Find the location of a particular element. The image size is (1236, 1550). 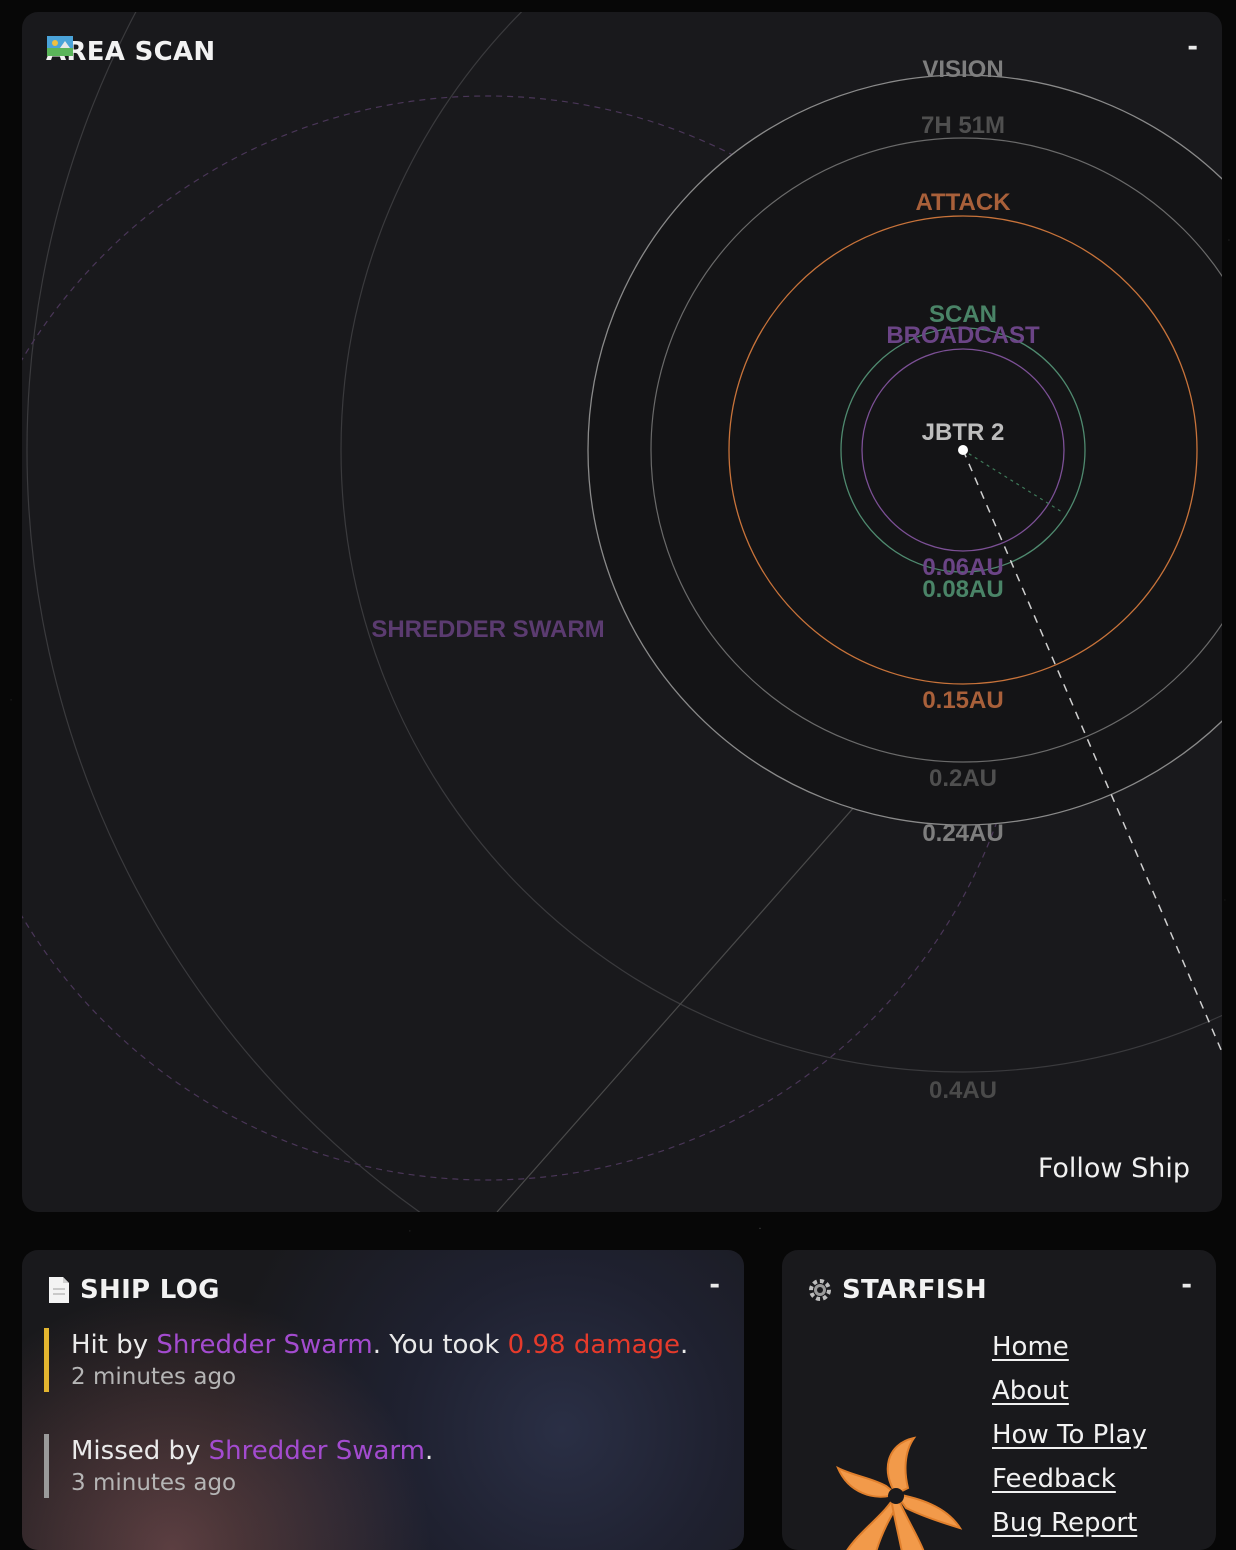

area-scan-header: AREA SCAN is located at coordinates (130, 52).